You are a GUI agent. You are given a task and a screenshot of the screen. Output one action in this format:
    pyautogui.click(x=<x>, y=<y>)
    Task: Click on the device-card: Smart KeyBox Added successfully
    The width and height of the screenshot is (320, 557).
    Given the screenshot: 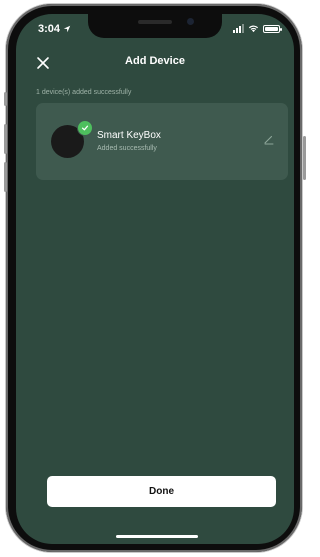 What is the action you would take?
    pyautogui.click(x=162, y=141)
    